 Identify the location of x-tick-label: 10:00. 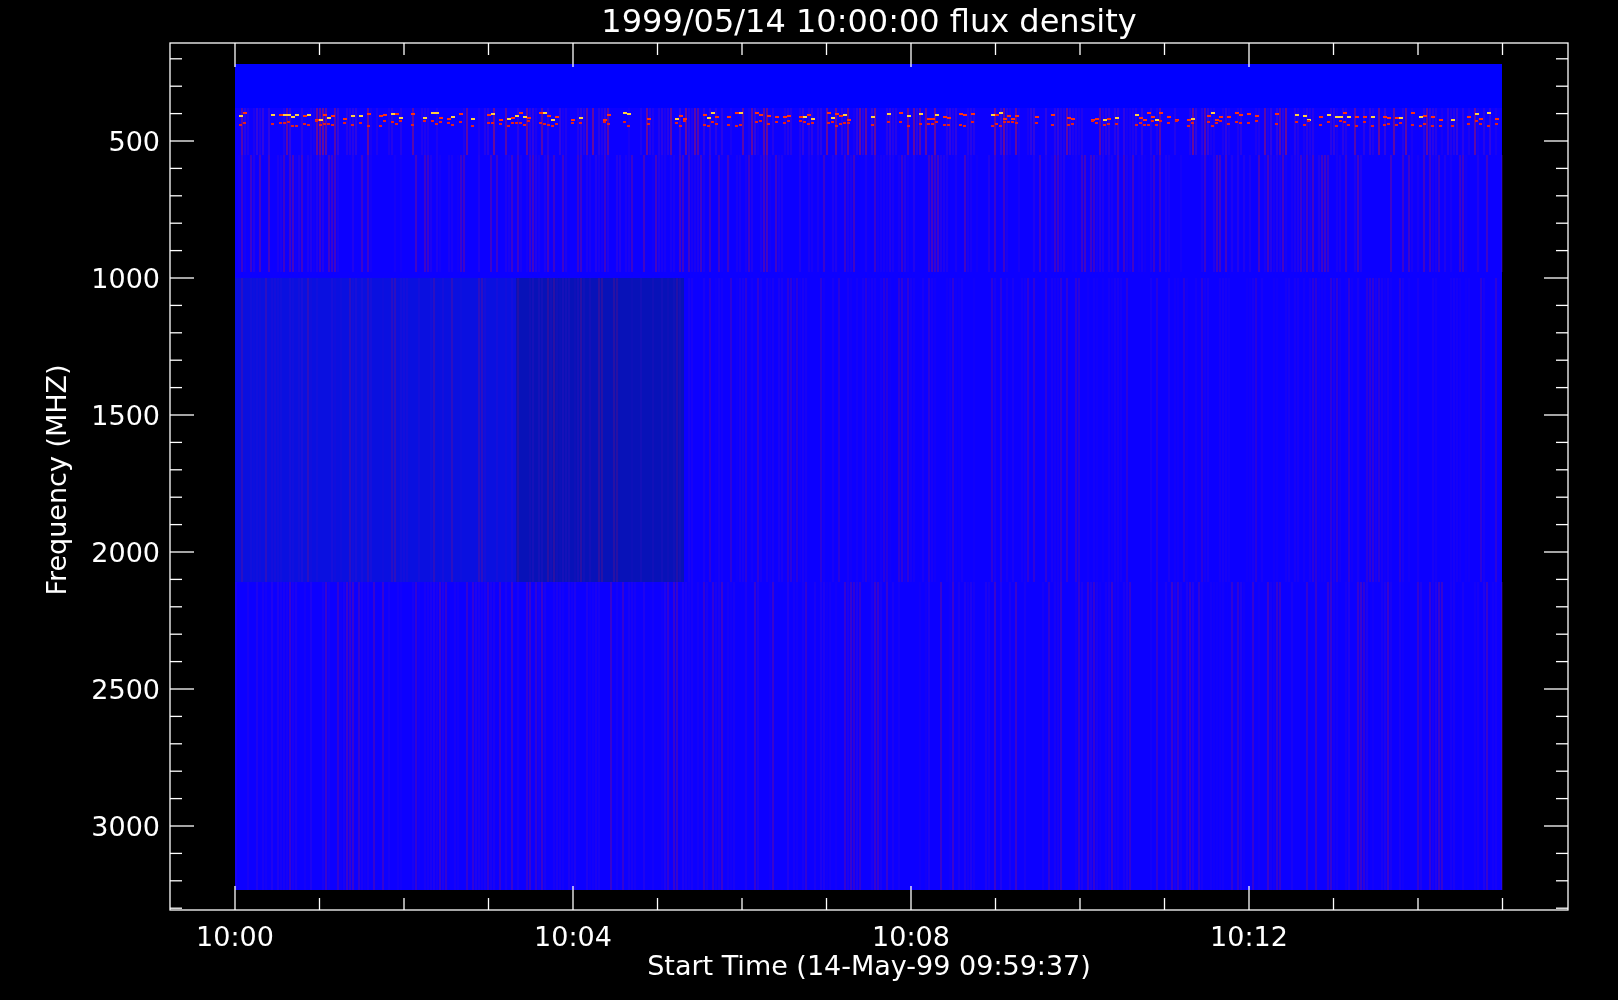
(235, 936).